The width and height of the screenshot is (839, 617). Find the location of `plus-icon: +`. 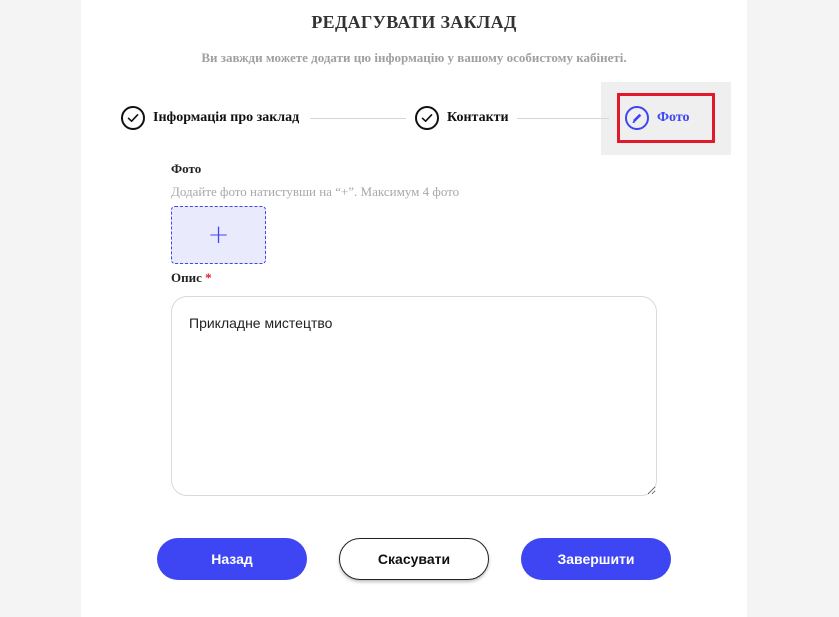

plus-icon: + is located at coordinates (218, 235).